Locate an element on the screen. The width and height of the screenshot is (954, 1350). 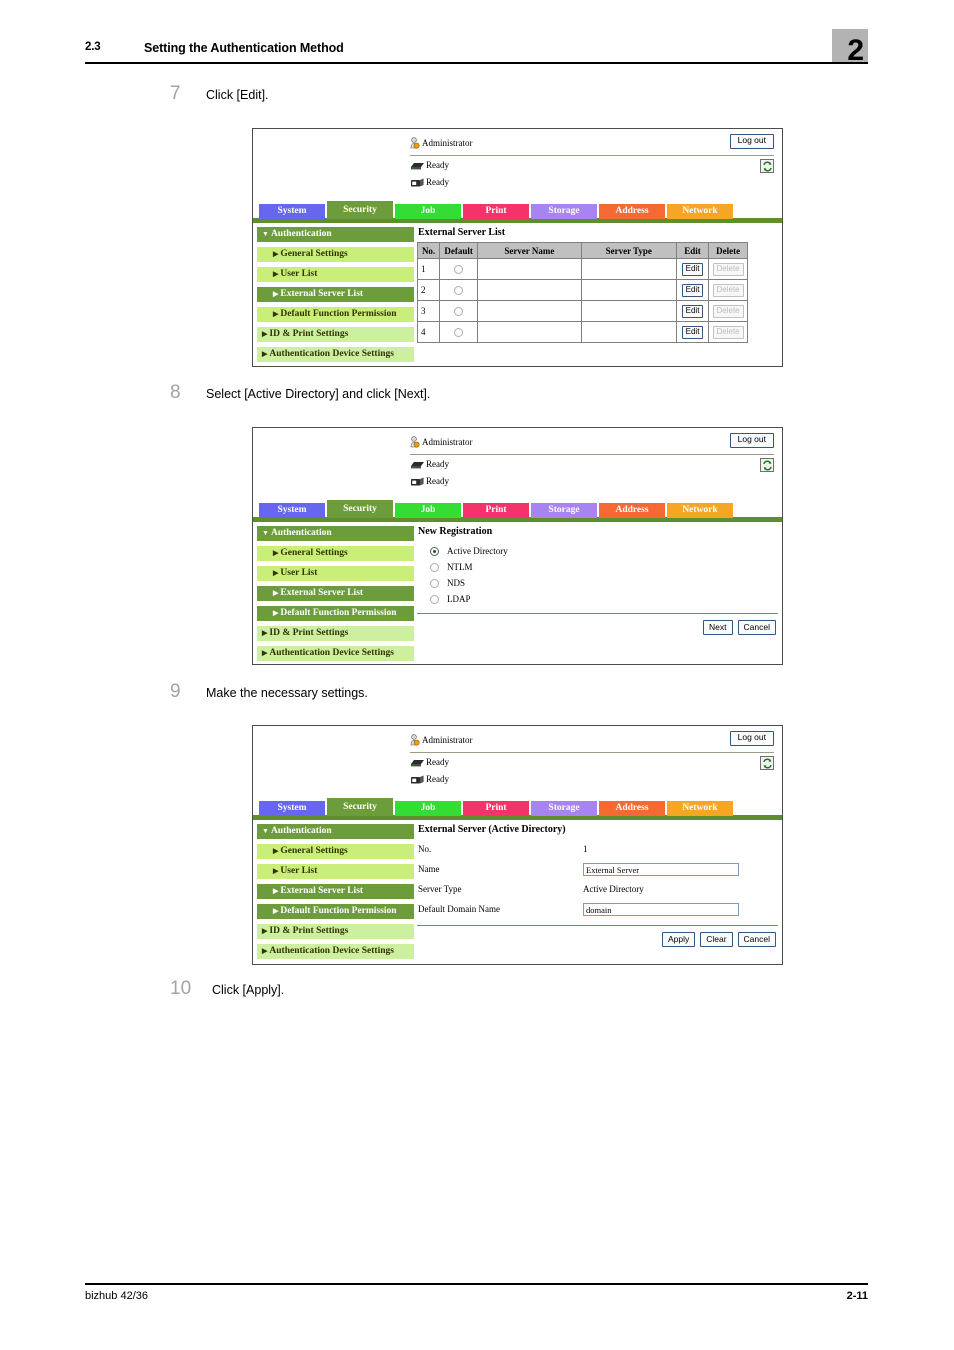
form-actions: Next Cancel is located at coordinates (596, 628).